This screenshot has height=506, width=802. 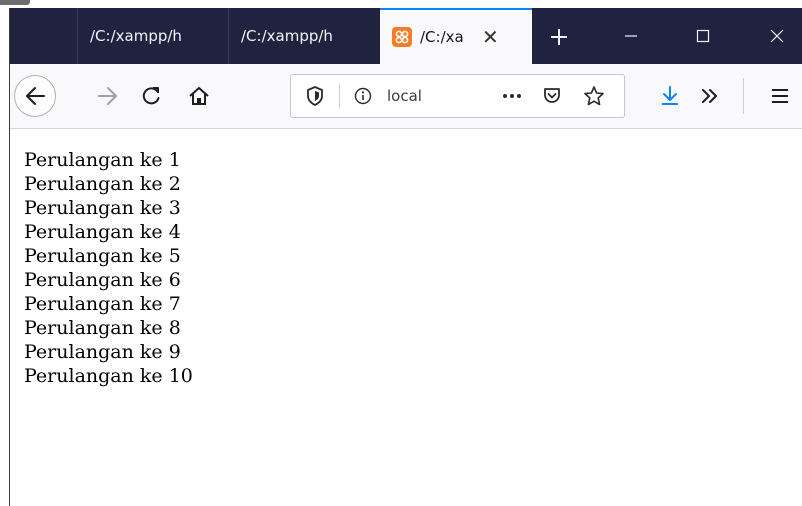 I want to click on loop-line: Perulangan ke 9, so click(x=102, y=352).